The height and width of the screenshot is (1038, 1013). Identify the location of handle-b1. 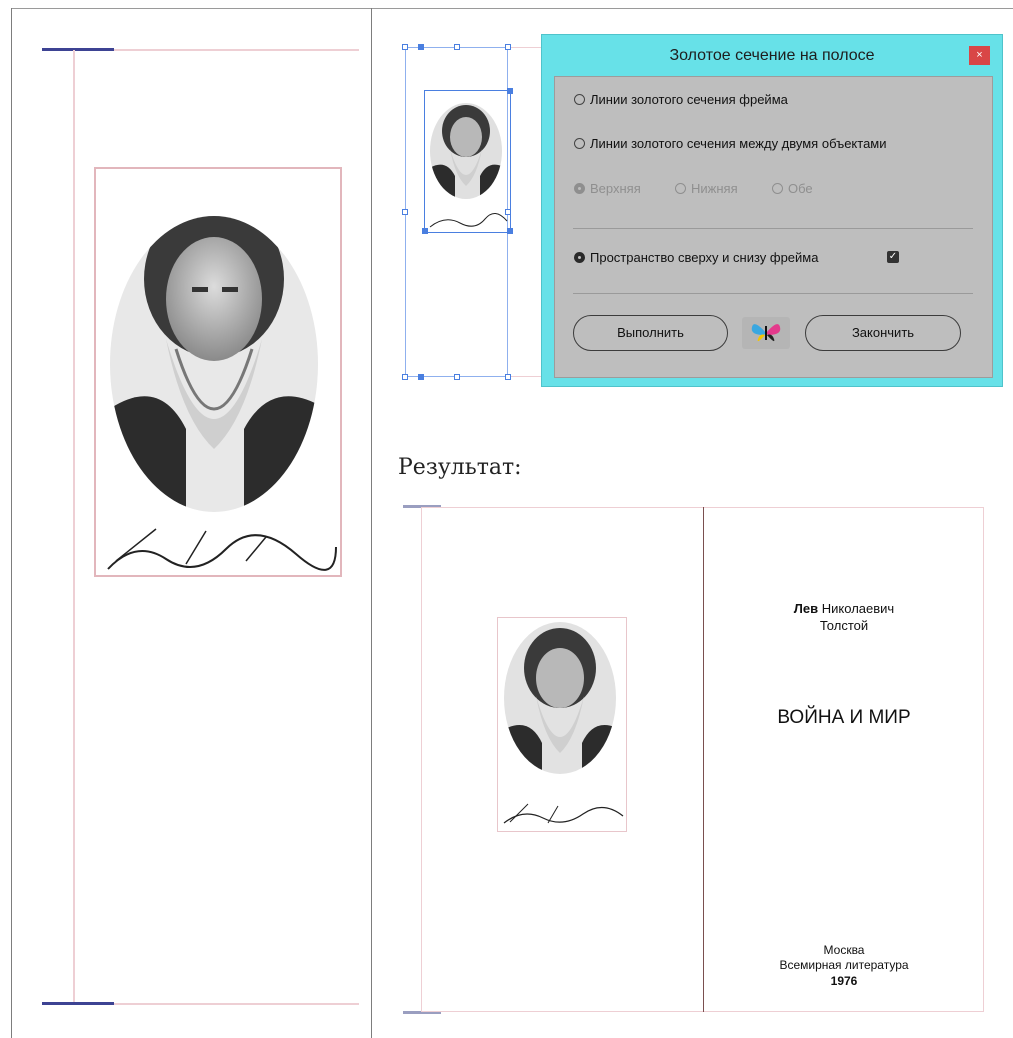
(421, 377).